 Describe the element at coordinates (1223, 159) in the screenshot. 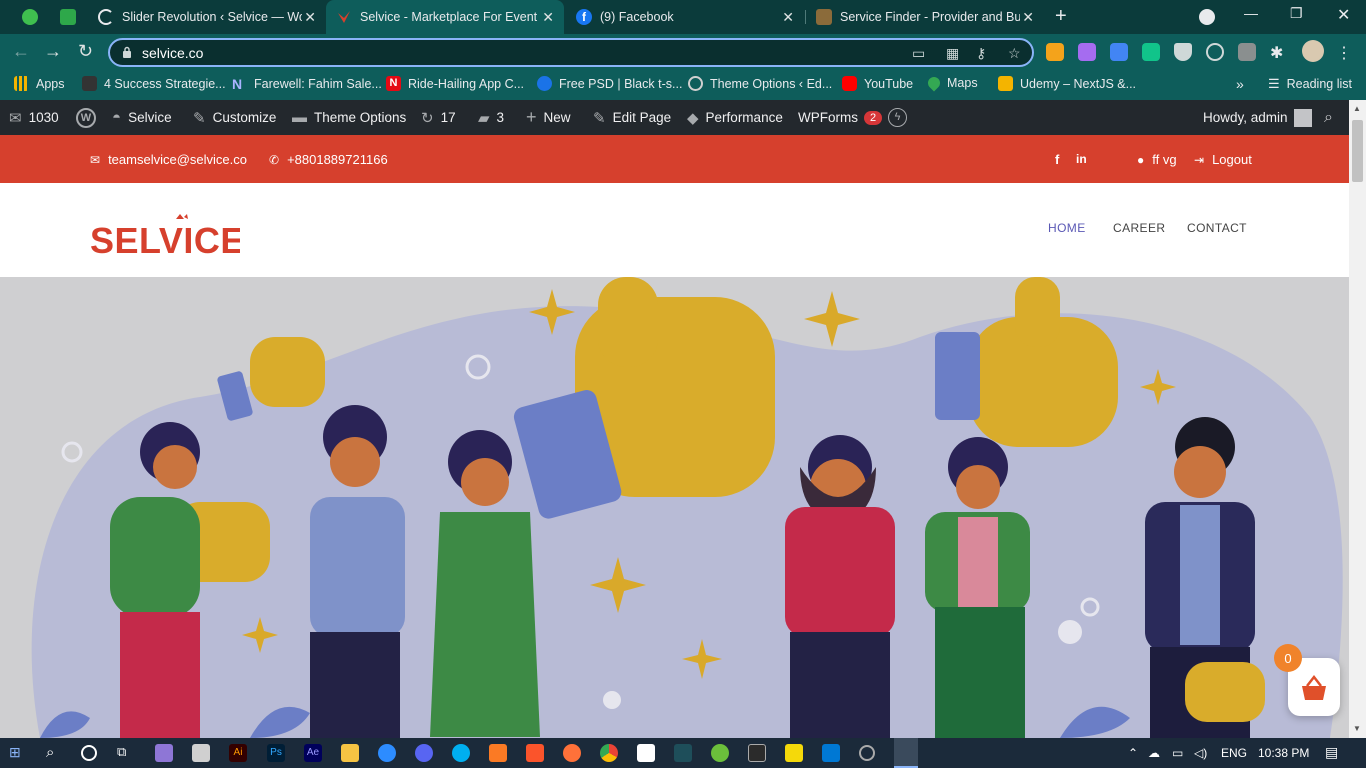

I see `logout-link: ⇥ Logout` at that location.